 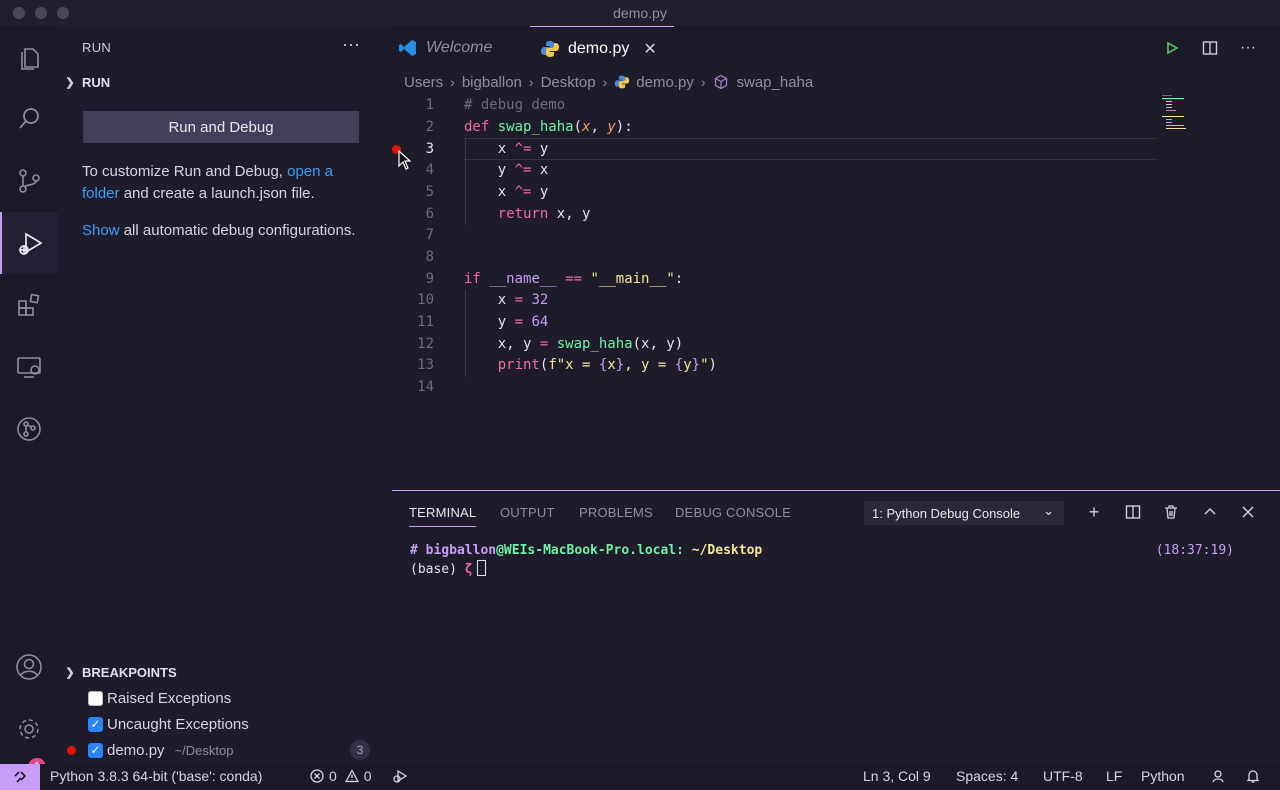 I want to click on line-number: 5, so click(x=429, y=192).